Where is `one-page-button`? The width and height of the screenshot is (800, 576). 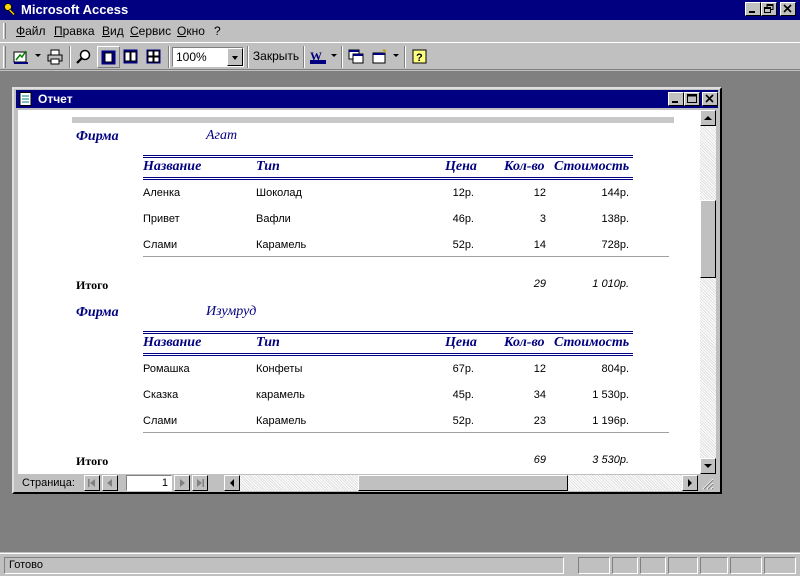 one-page-button is located at coordinates (108, 57).